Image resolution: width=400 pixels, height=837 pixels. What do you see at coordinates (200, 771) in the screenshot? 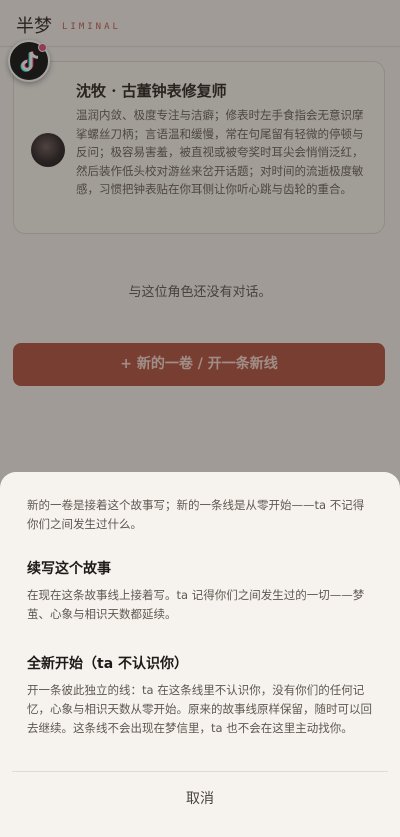
I see `sheet-divider` at bounding box center [200, 771].